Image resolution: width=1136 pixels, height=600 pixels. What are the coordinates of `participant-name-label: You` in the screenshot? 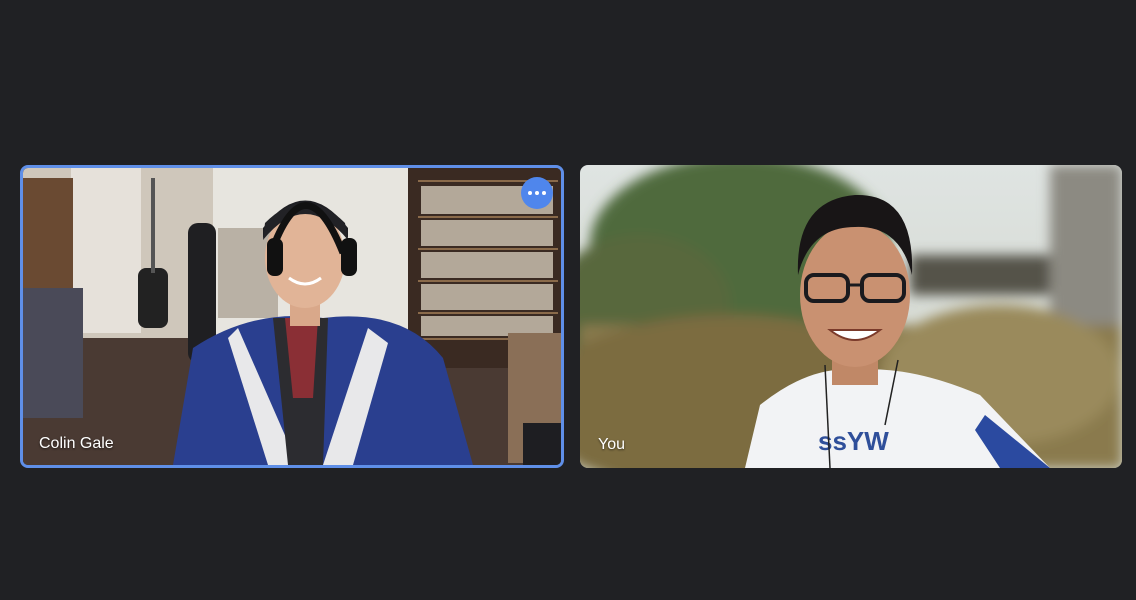 It's located at (611, 444).